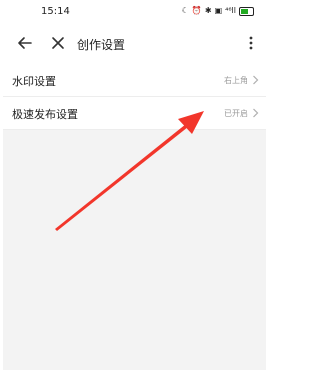 Image resolution: width=320 pixels, height=370 pixels. What do you see at coordinates (25, 43) in the screenshot?
I see `back-arrow-icon` at bounding box center [25, 43].